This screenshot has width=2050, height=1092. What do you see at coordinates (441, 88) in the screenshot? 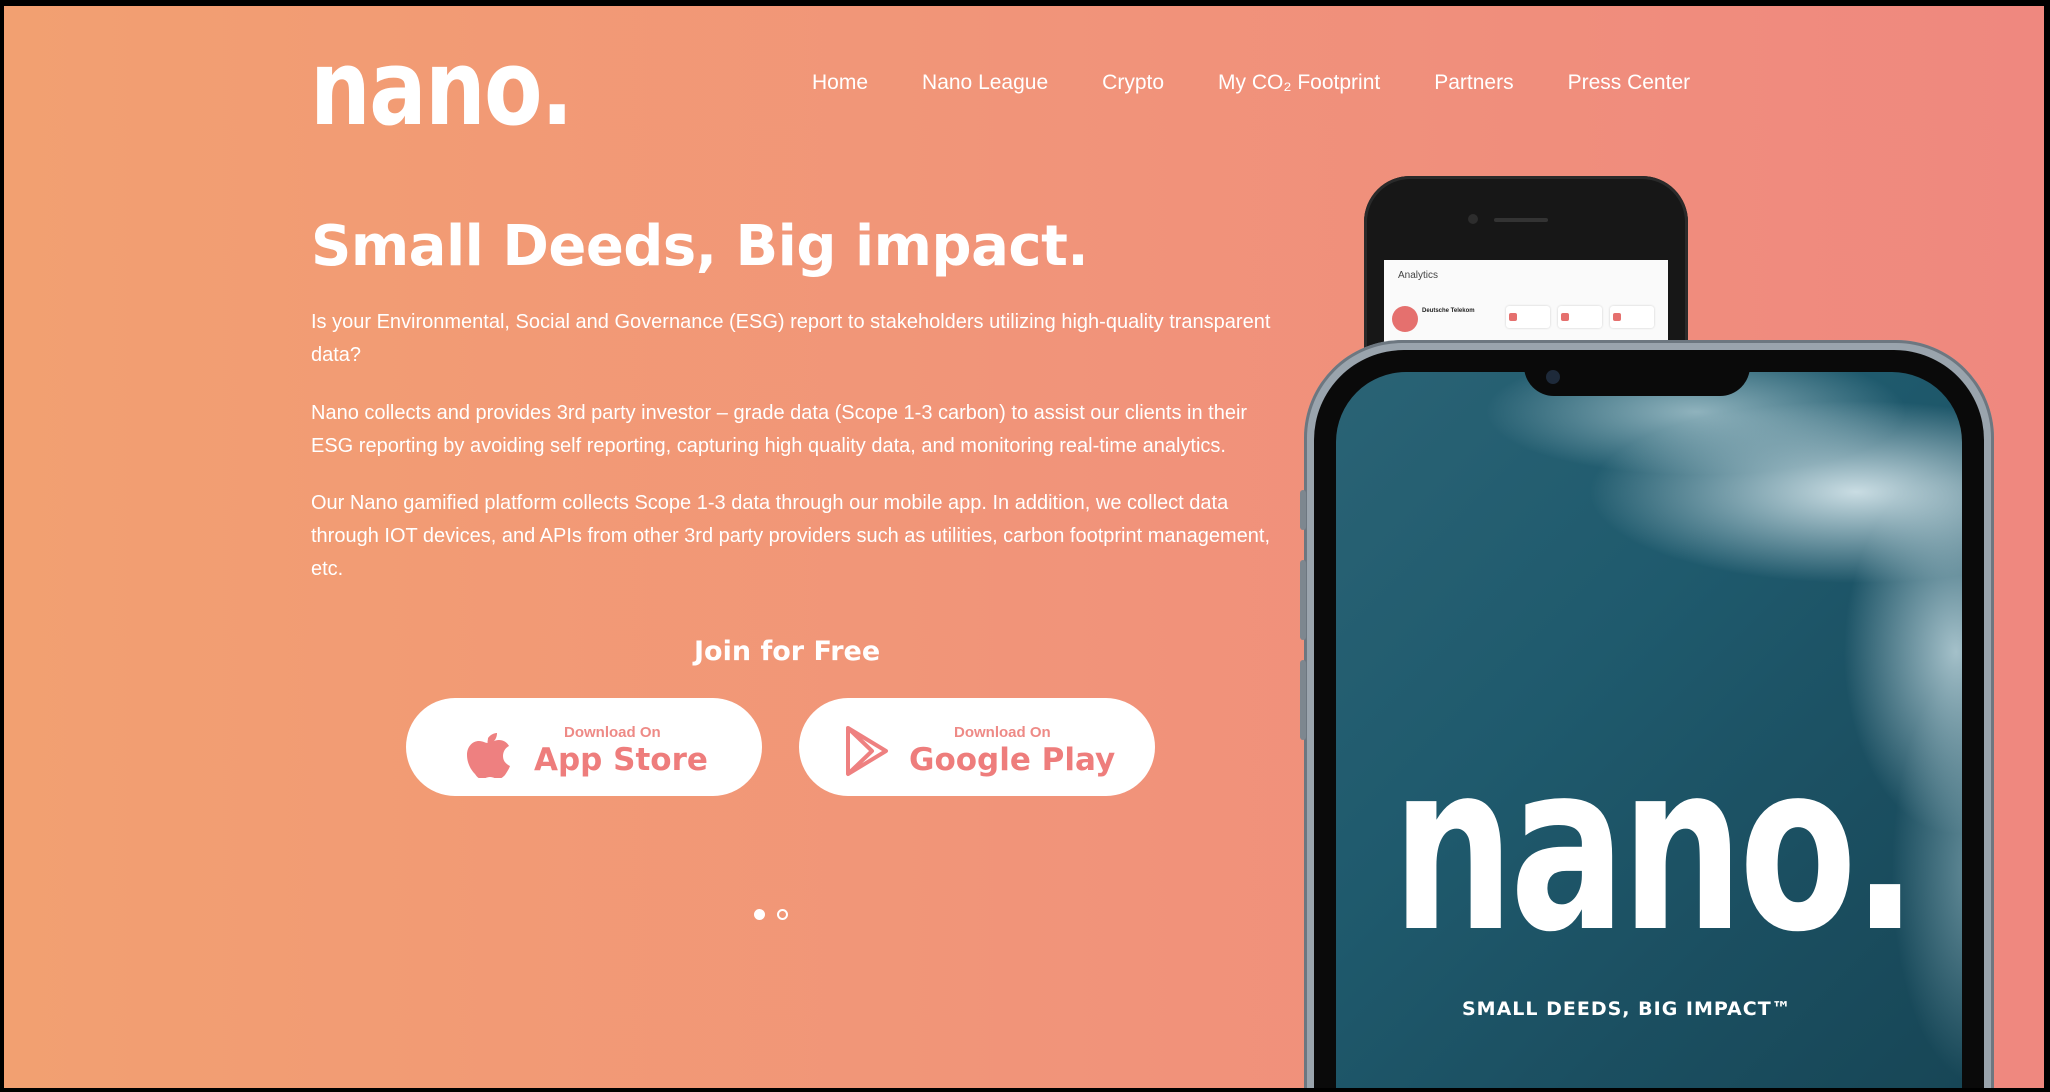
I see `nano-logo: nano.` at bounding box center [441, 88].